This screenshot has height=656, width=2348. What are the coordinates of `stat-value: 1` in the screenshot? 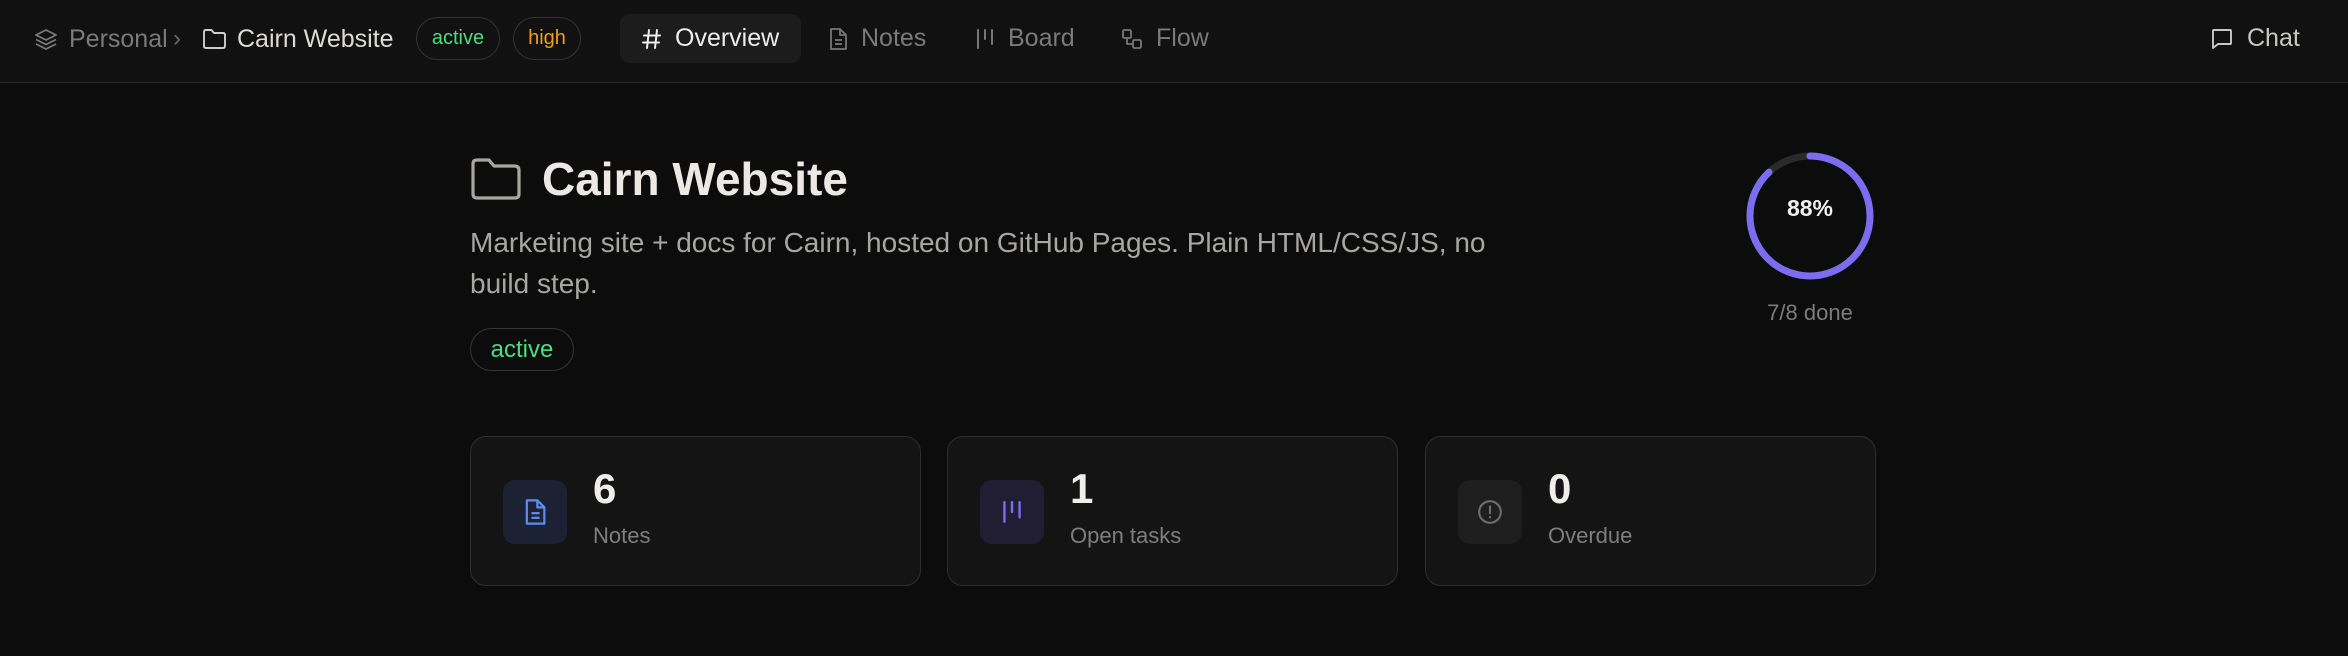 It's located at (1082, 488).